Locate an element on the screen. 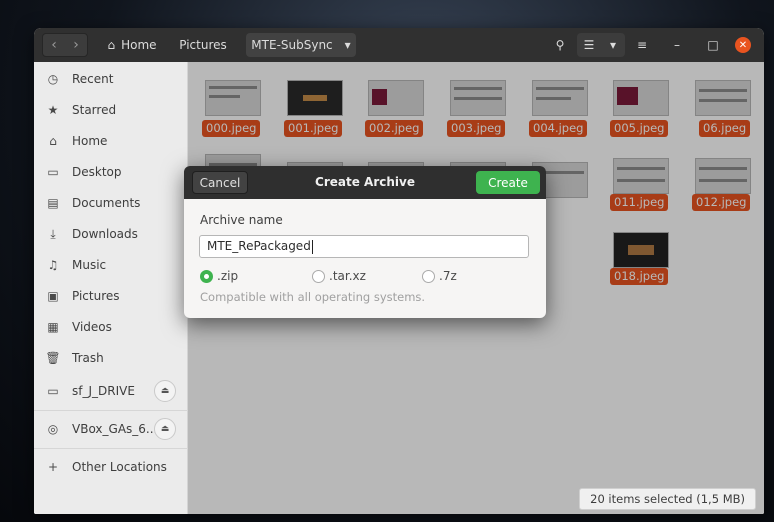 This screenshot has width=774, height=522. sidebar-item-label: Desktop is located at coordinates (97, 172).